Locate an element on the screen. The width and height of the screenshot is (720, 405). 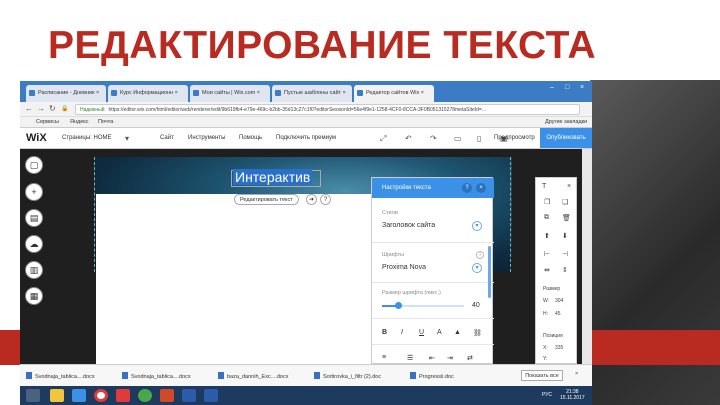
media-icon: ▥ is located at coordinates (34, 270).